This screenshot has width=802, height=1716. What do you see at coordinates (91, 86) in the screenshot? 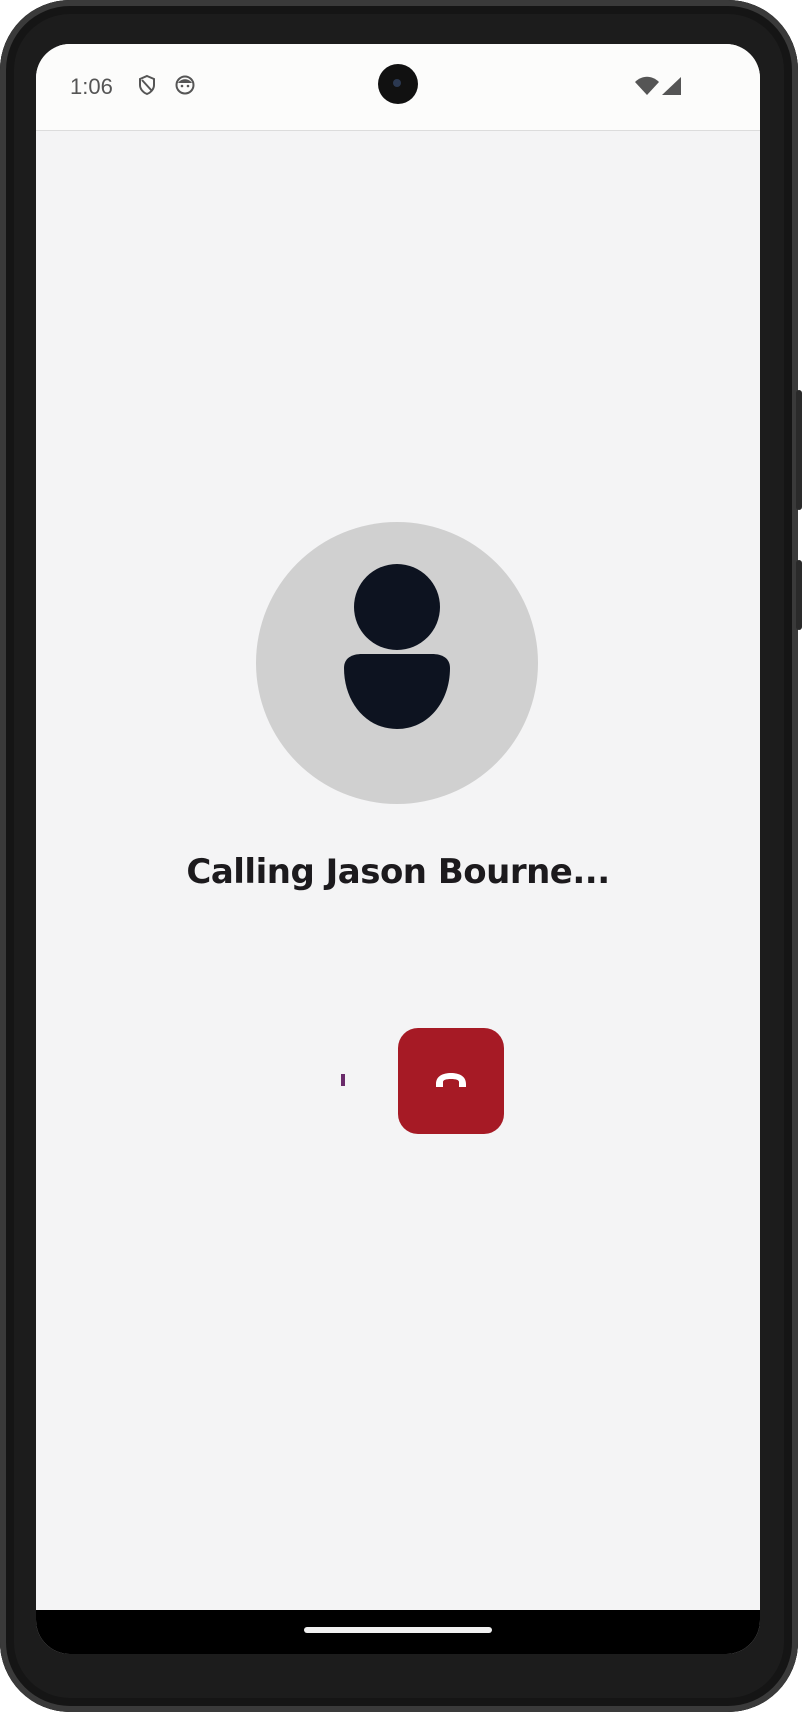
I see `status-time: 1:06` at bounding box center [91, 86].